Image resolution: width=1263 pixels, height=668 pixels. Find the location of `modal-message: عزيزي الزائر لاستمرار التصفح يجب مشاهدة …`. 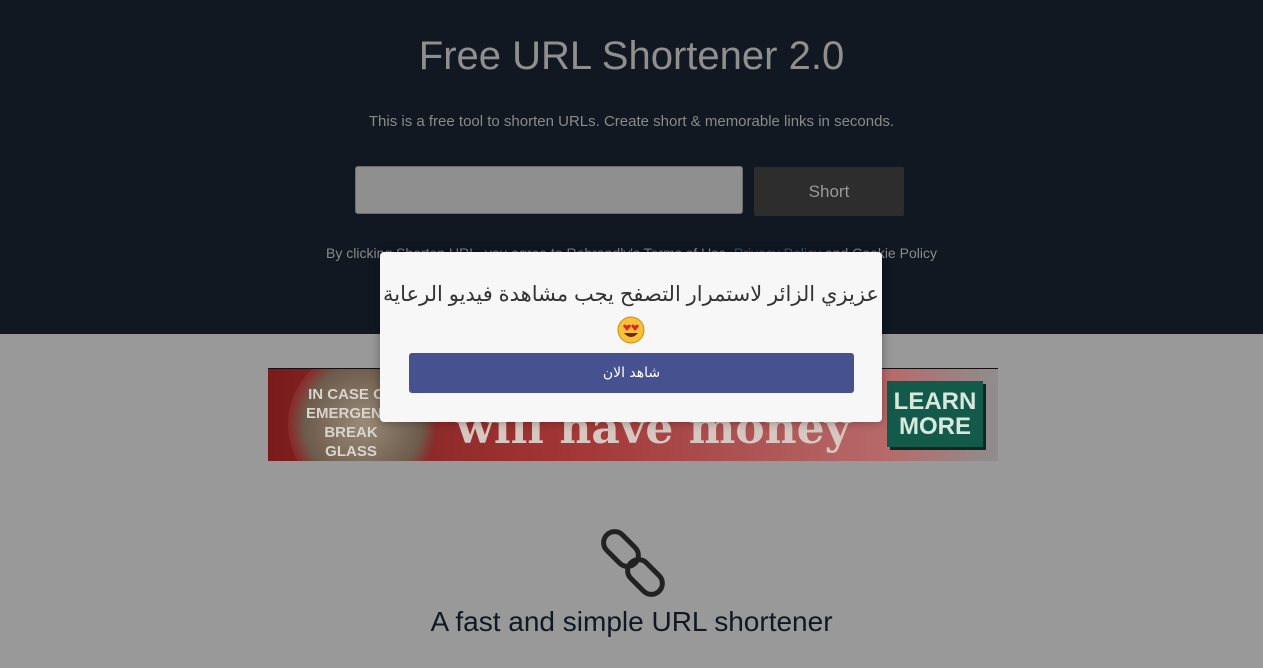

modal-message: عزيزي الزائر لاستمرار التصفح يجب مشاهدة … is located at coordinates (631, 294).